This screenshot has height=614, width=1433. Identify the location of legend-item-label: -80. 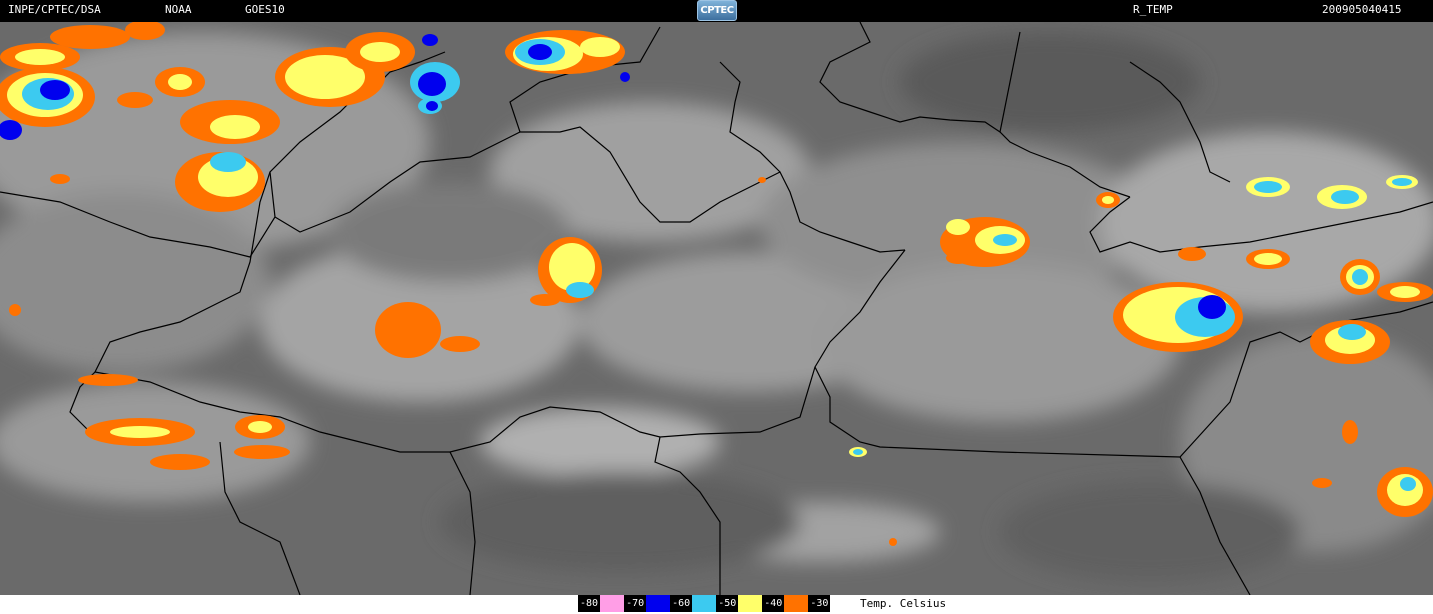
(589, 603).